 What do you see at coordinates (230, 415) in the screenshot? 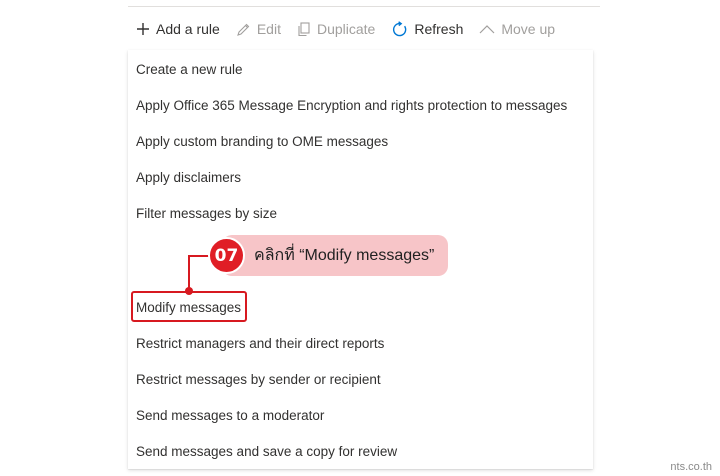
I see `menu-item-label: Send messages to a moderator` at bounding box center [230, 415].